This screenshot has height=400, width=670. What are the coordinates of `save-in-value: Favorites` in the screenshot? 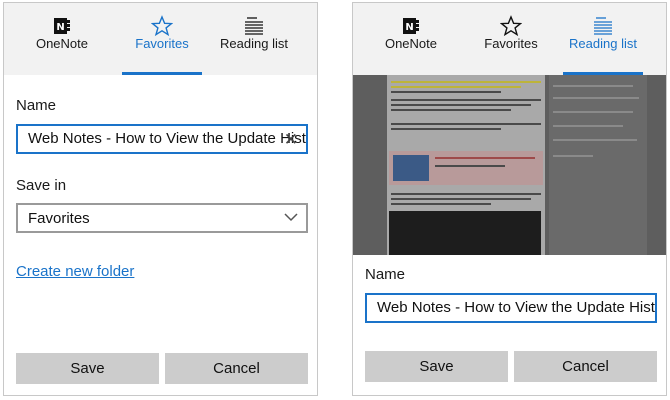 It's located at (59, 218).